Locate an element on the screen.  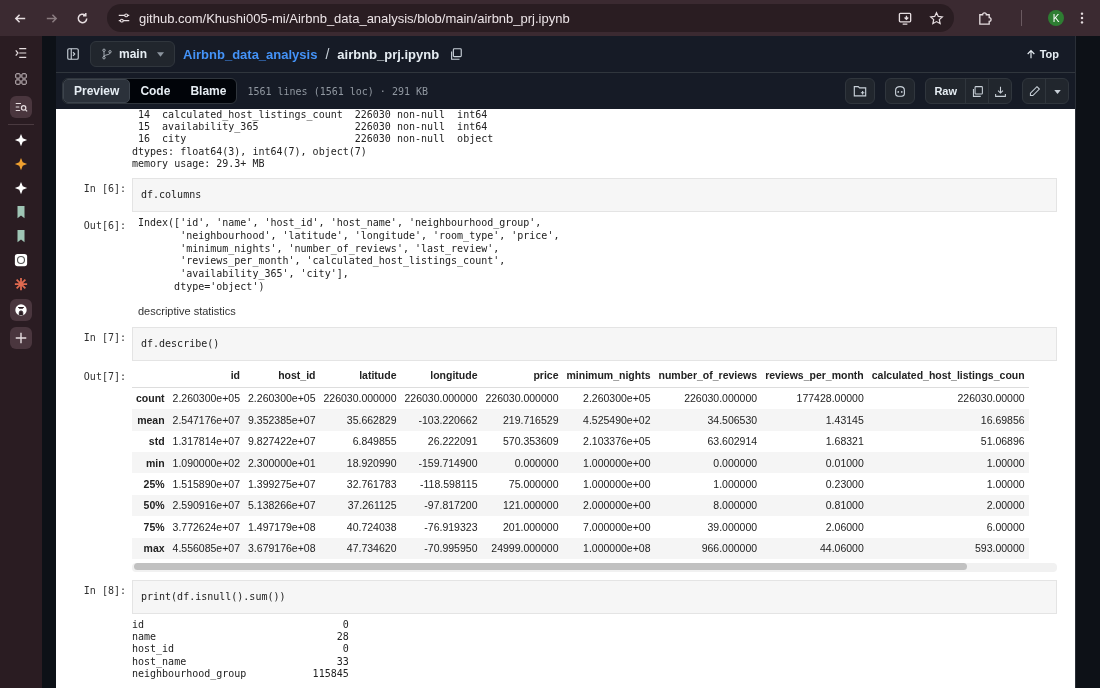
table-cell: 0.01000 is located at coordinates (814, 462).